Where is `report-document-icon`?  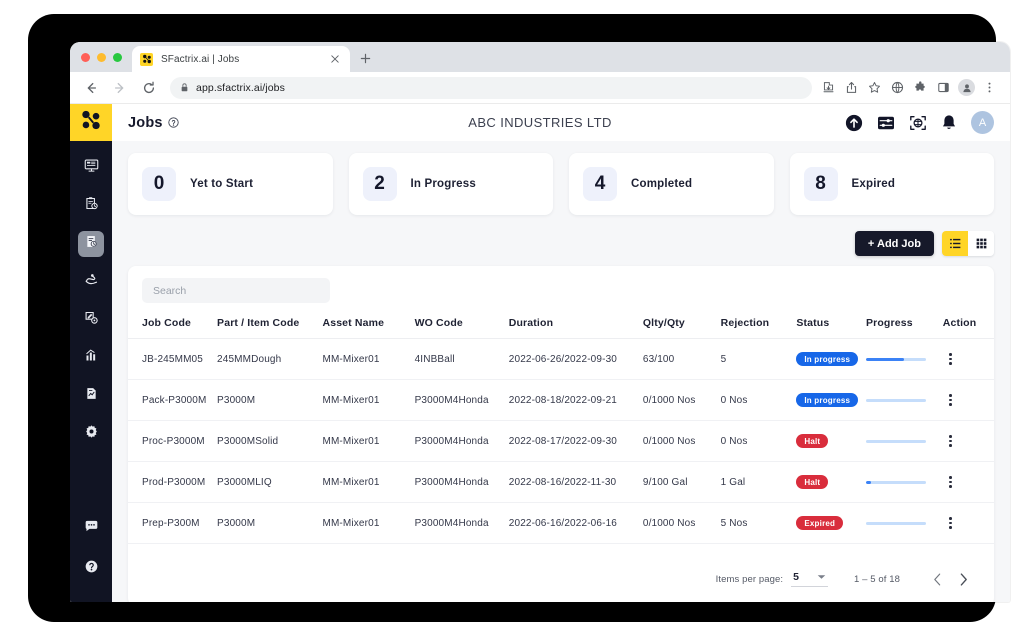
report-document-icon is located at coordinates (91, 396).